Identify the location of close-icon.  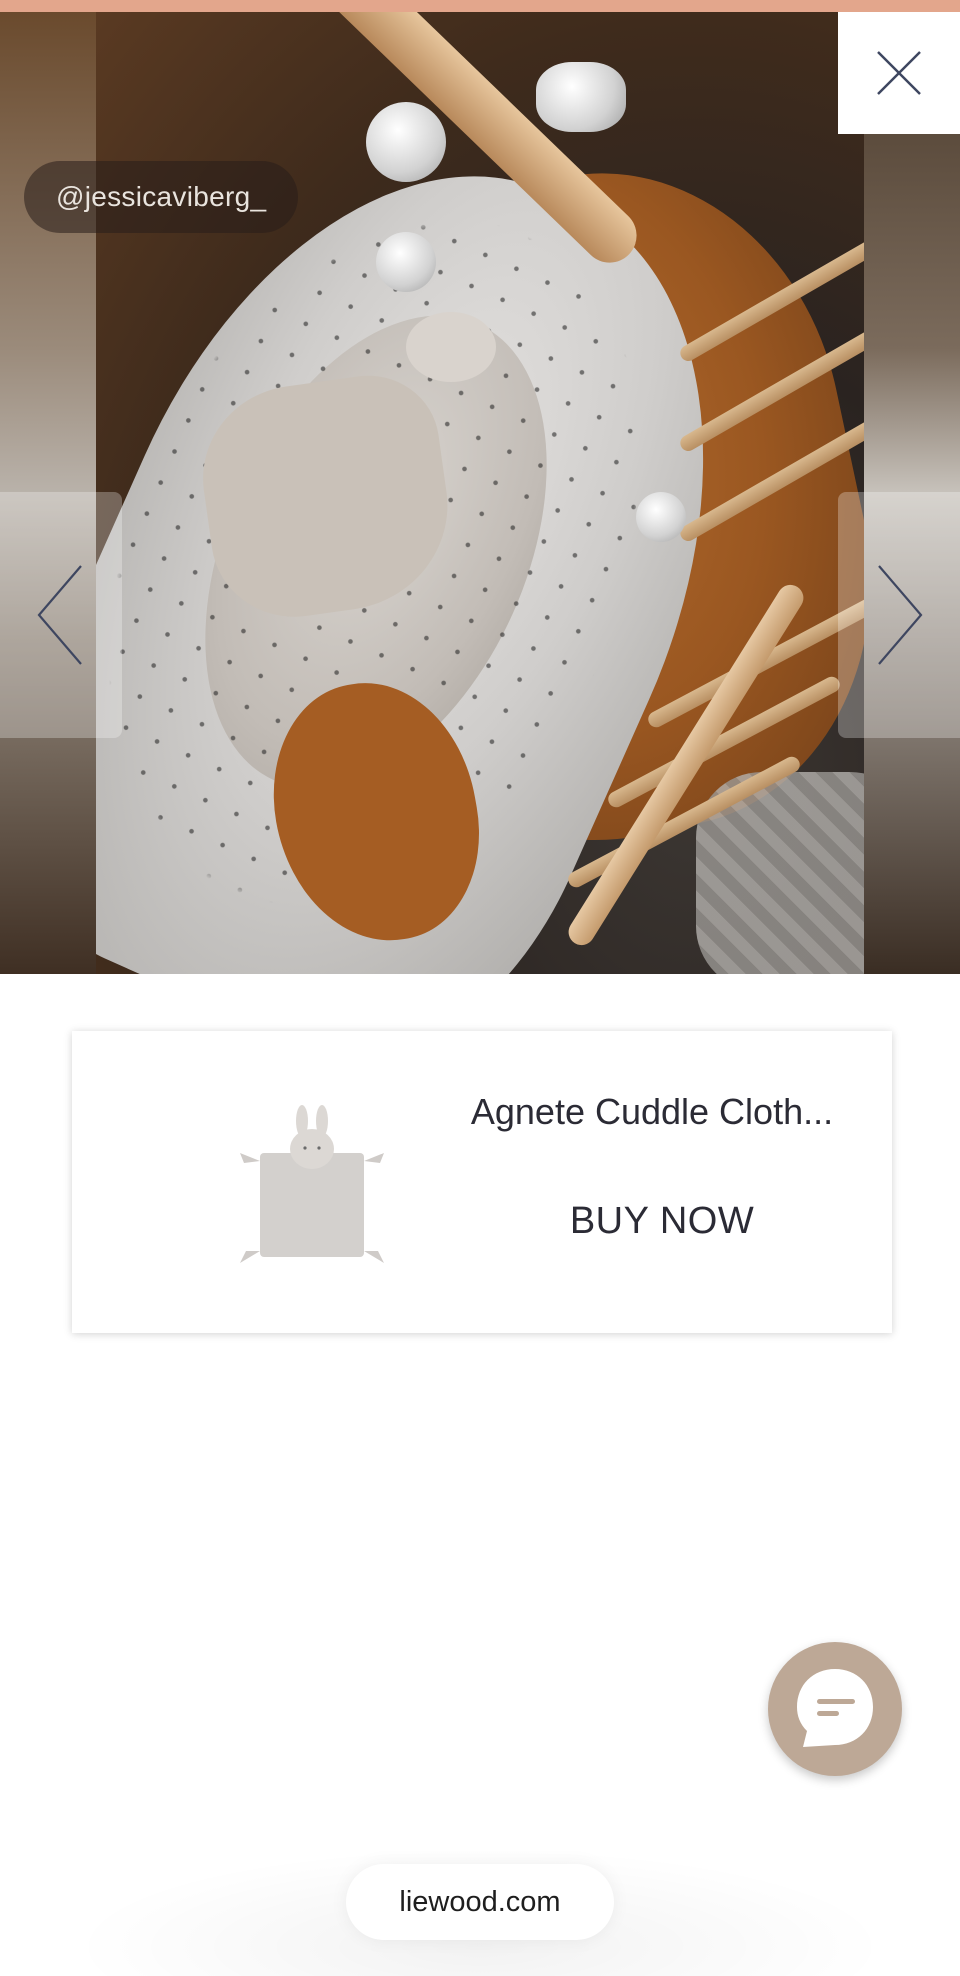
(899, 73).